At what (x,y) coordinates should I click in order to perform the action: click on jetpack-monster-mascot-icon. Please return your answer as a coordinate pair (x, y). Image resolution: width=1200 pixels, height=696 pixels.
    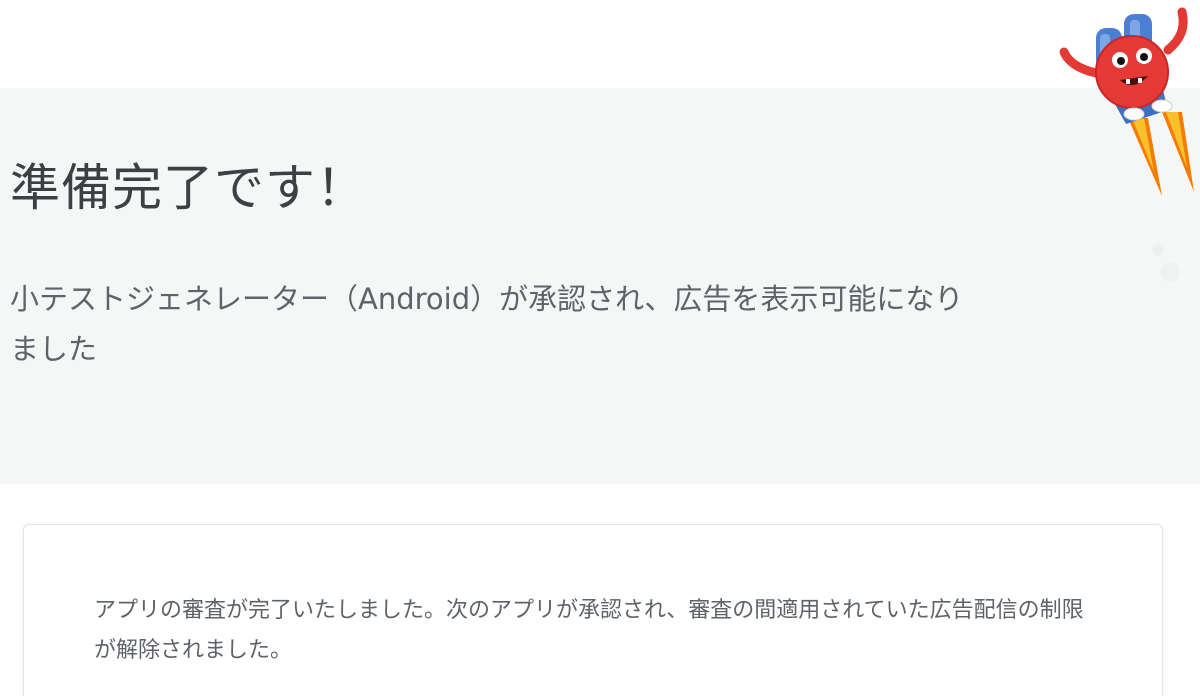
    Looking at the image, I should click on (1120, 150).